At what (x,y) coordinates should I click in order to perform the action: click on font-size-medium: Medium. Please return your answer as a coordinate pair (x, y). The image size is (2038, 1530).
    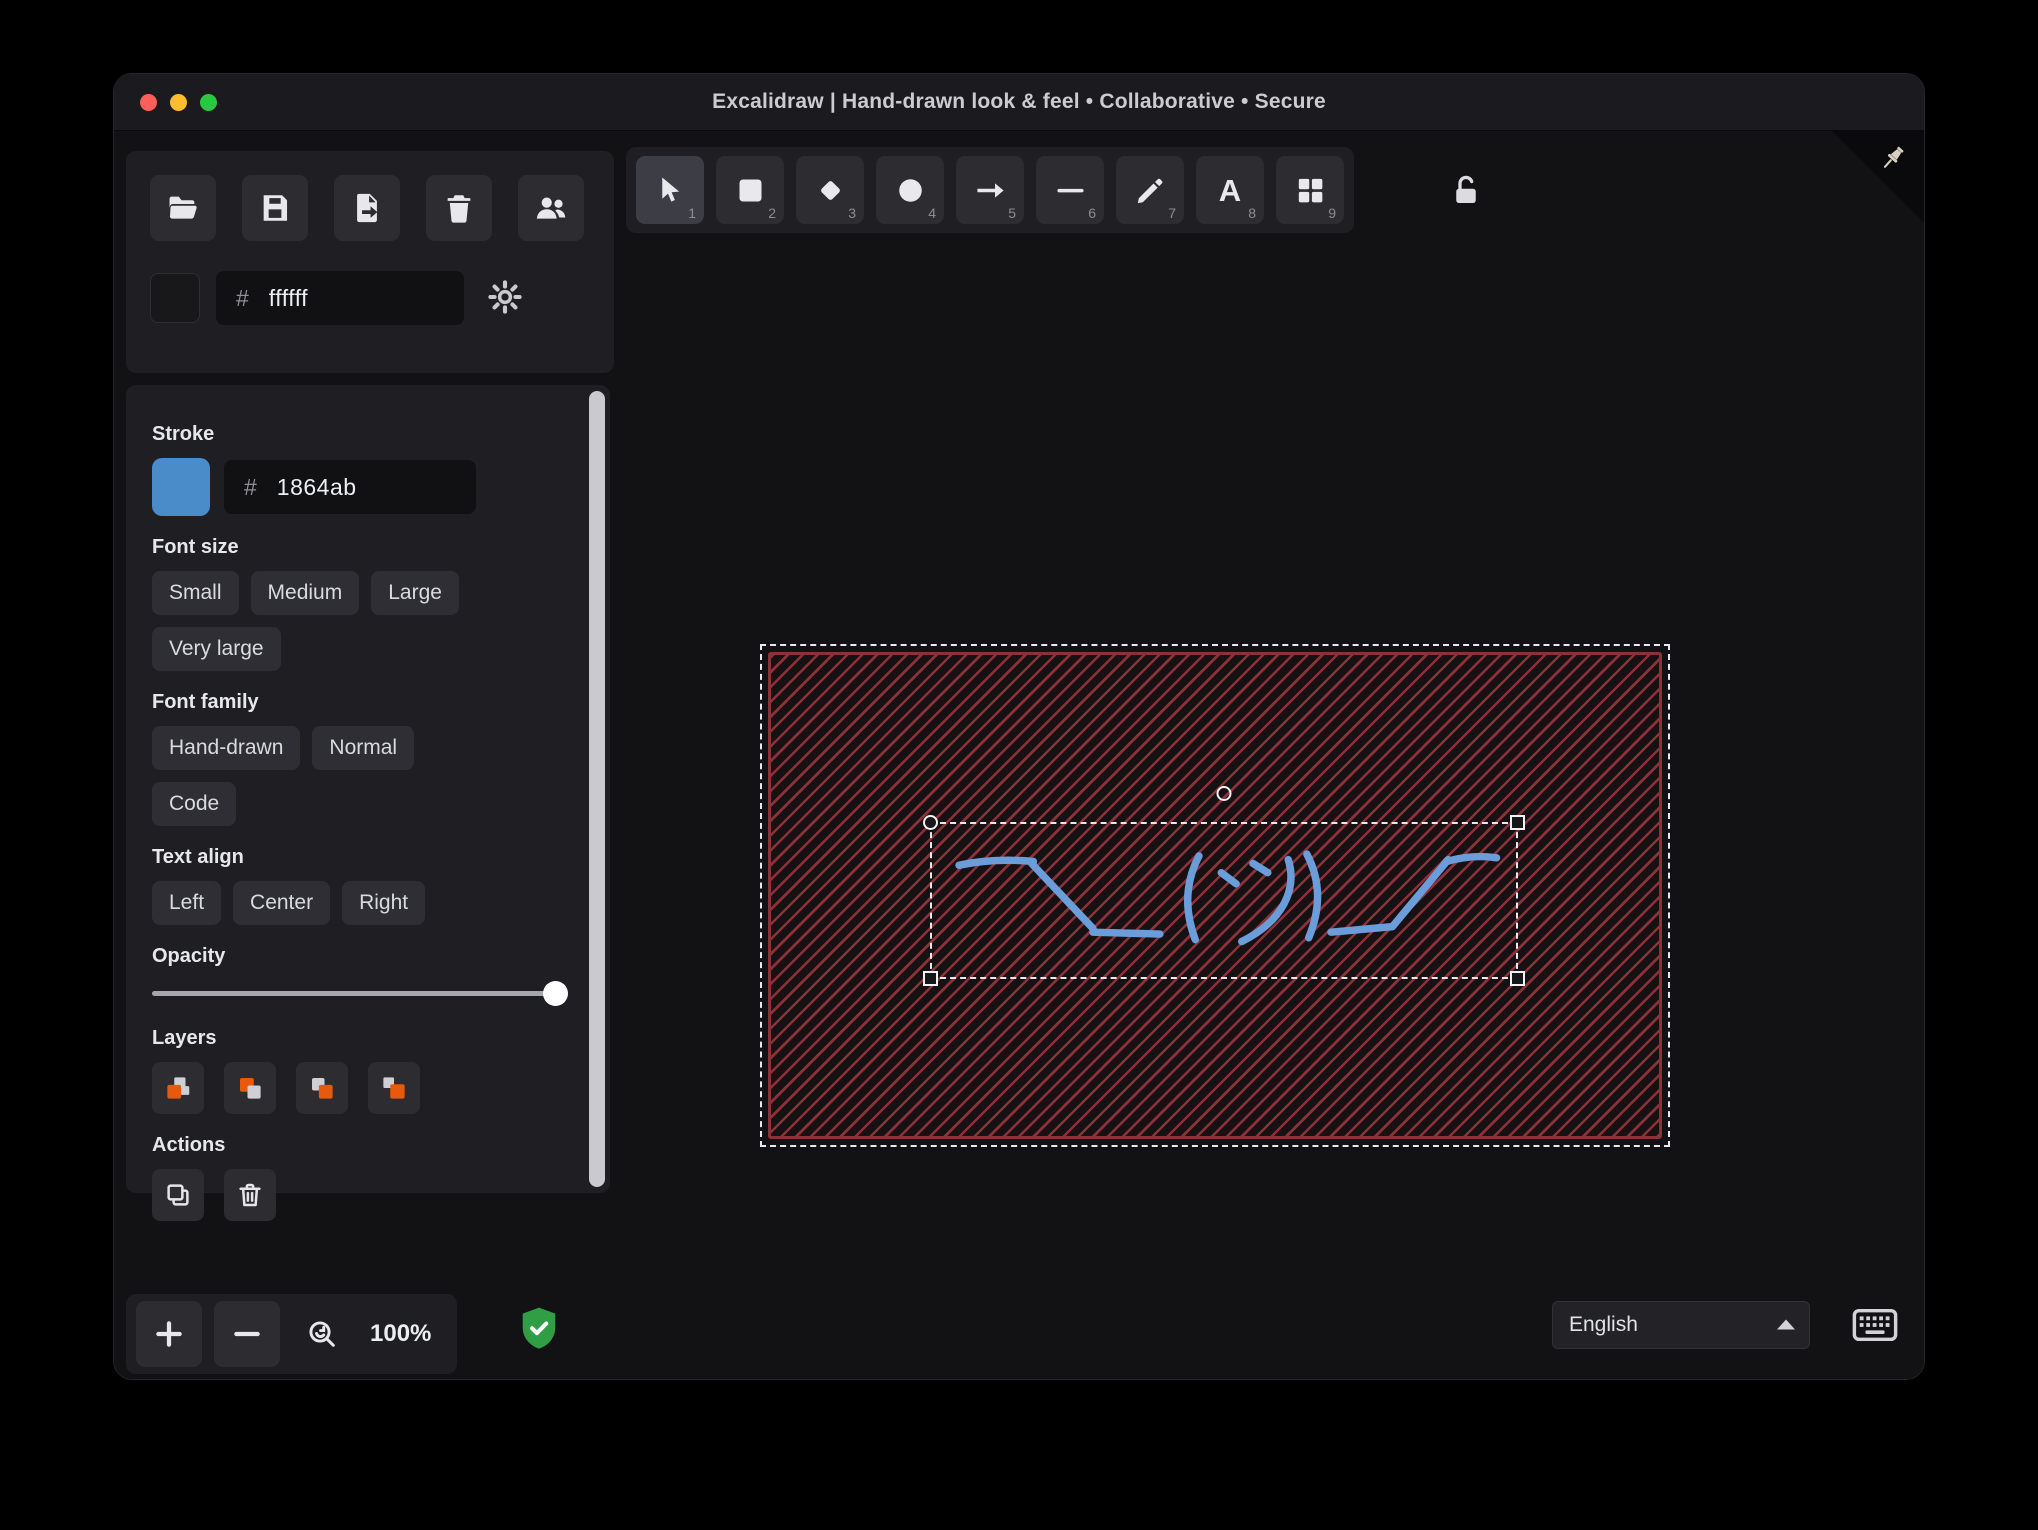
    Looking at the image, I should click on (305, 593).